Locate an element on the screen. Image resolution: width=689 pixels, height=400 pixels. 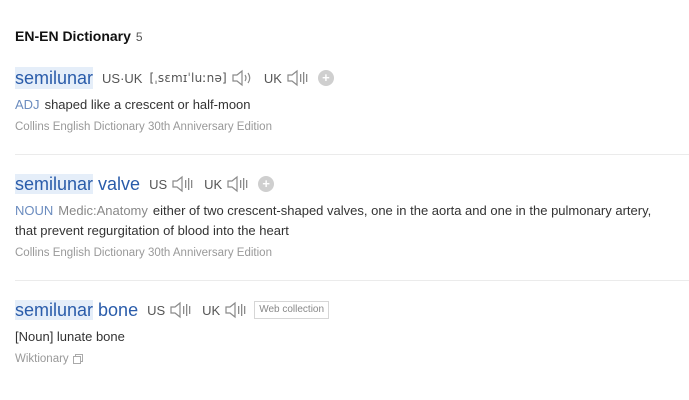
domain-label: Medic:Anatomy is located at coordinates (103, 210).